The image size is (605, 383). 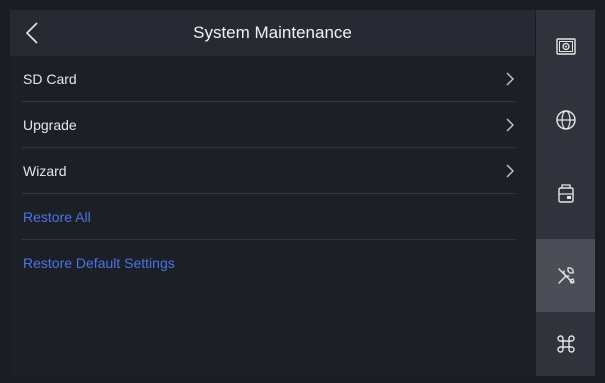 I want to click on sidebar-item-camera, so click(x=565, y=46).